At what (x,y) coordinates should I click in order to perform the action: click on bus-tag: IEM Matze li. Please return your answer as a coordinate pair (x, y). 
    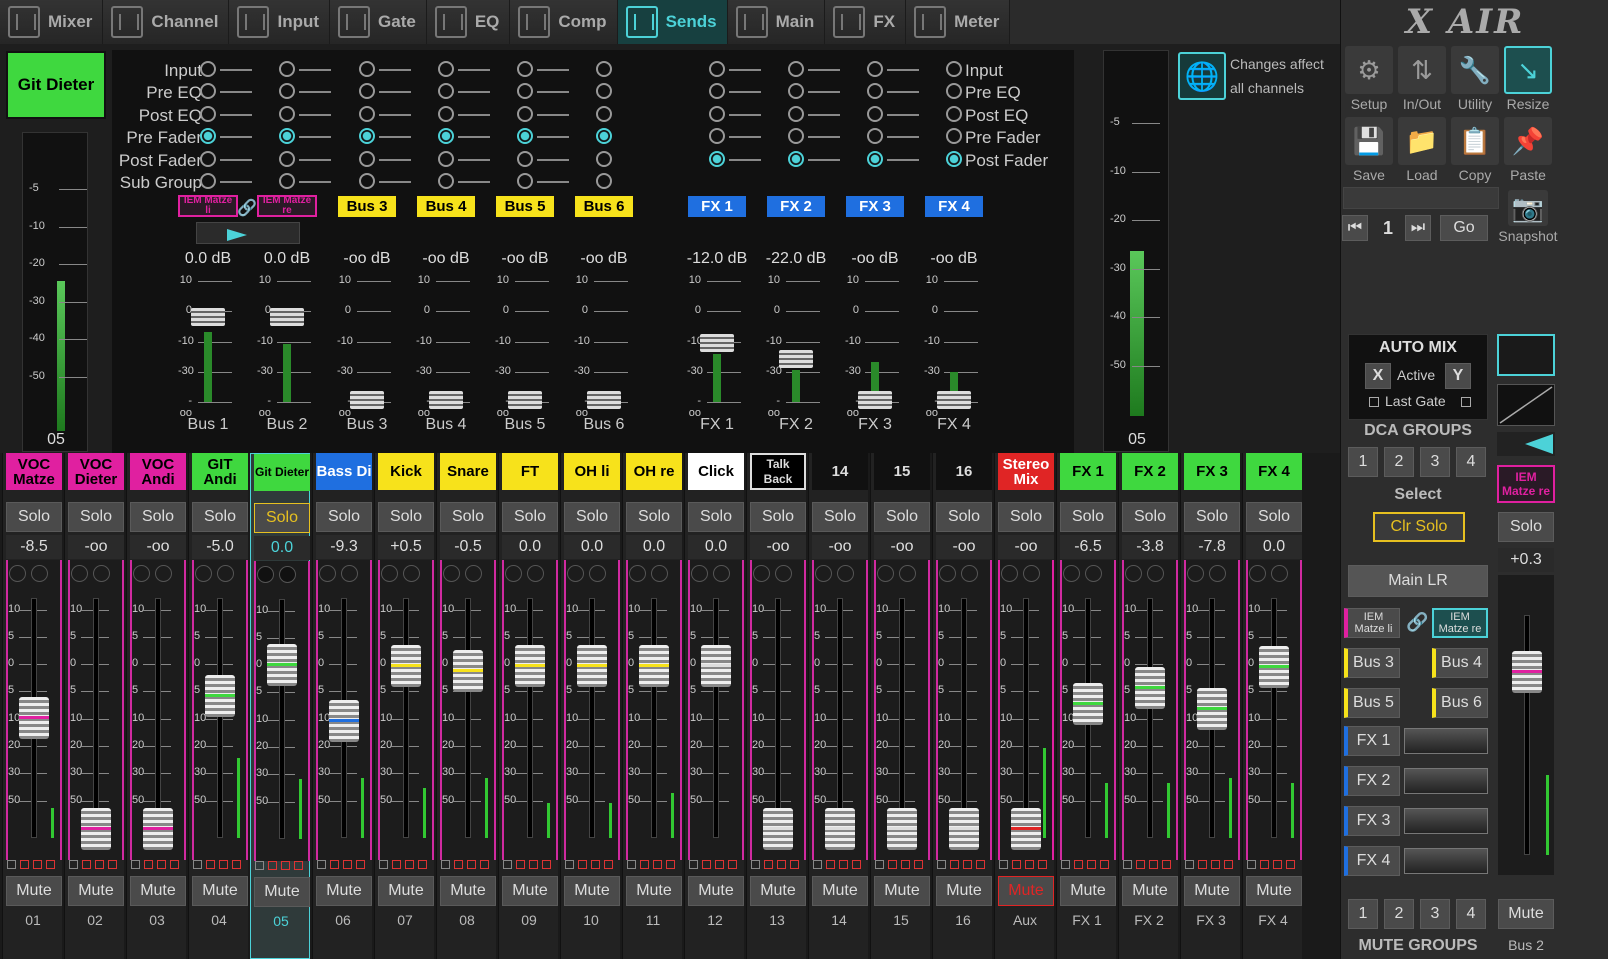
    Looking at the image, I should click on (208, 206).